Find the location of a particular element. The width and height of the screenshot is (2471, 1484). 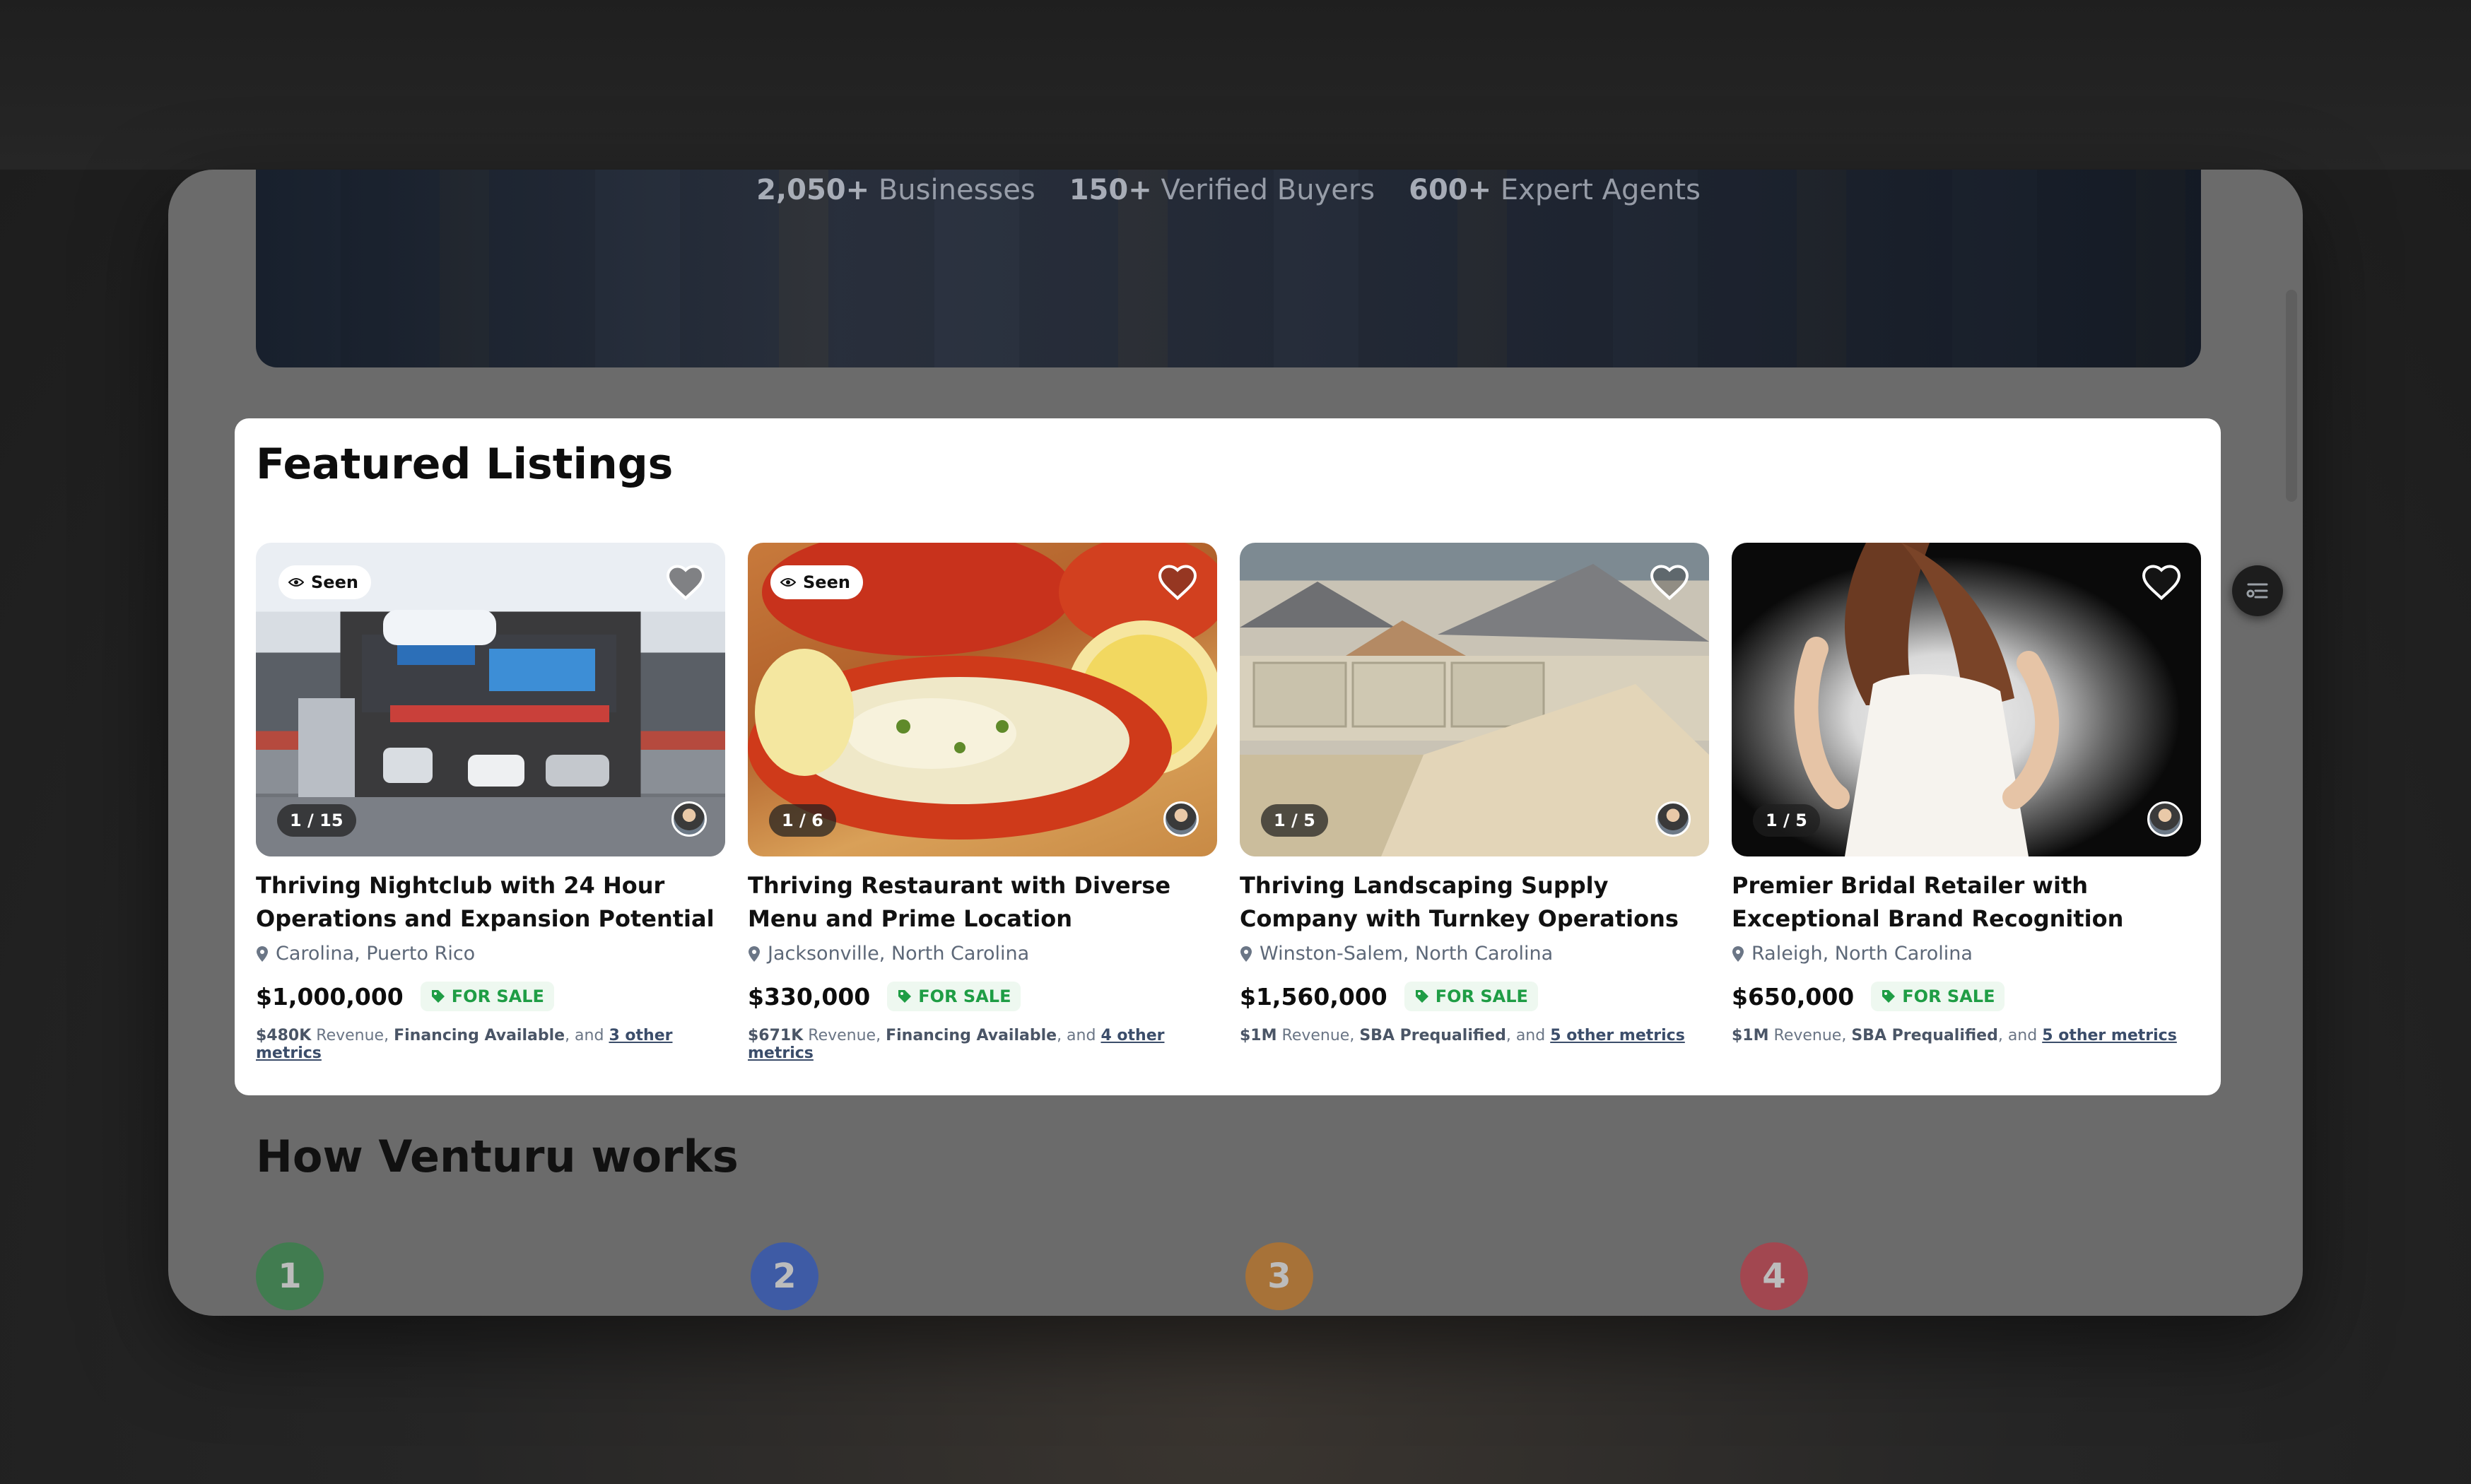

step-4-badge: 4 is located at coordinates (1774, 1276).